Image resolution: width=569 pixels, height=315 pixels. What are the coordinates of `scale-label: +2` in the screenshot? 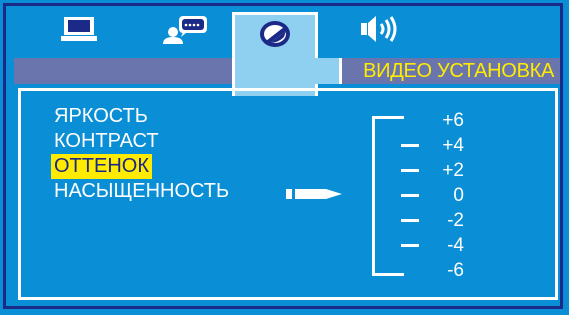 It's located at (453, 170).